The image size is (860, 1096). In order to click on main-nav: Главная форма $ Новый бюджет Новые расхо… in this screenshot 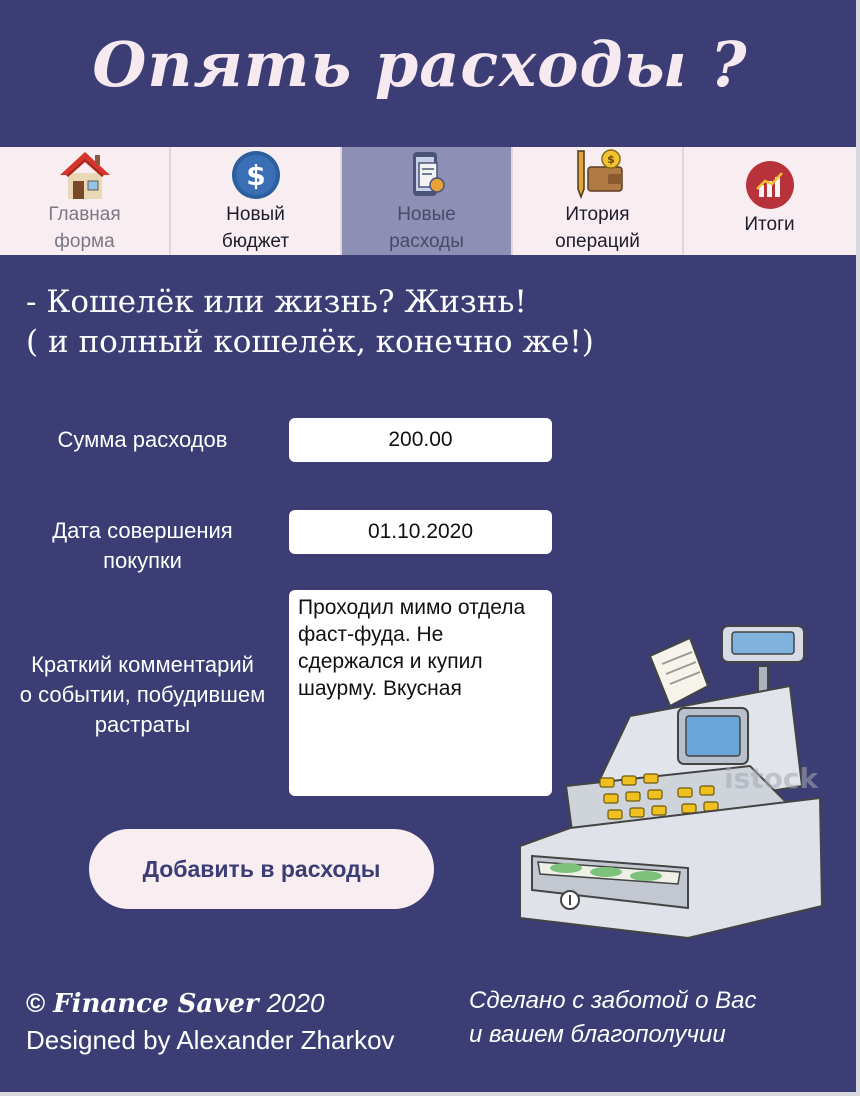, I will do `click(428, 201)`.